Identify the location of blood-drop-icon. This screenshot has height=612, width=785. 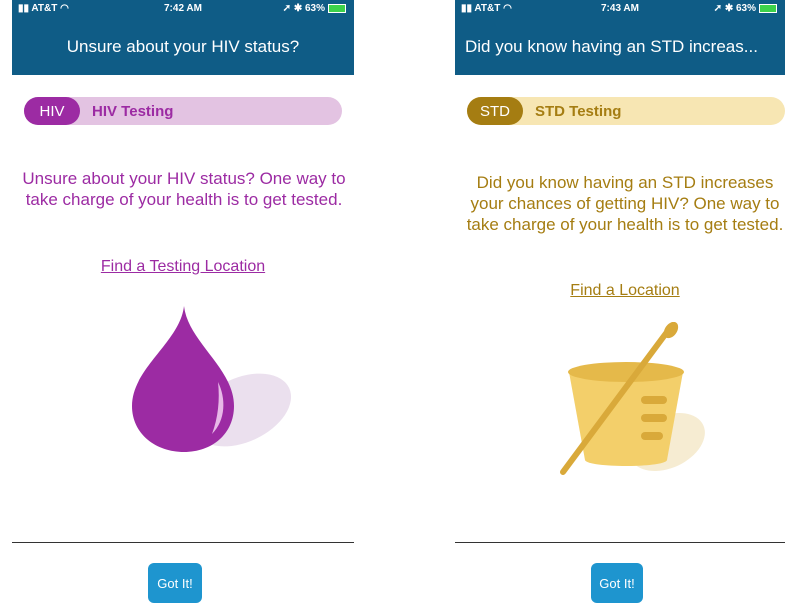
(212, 379).